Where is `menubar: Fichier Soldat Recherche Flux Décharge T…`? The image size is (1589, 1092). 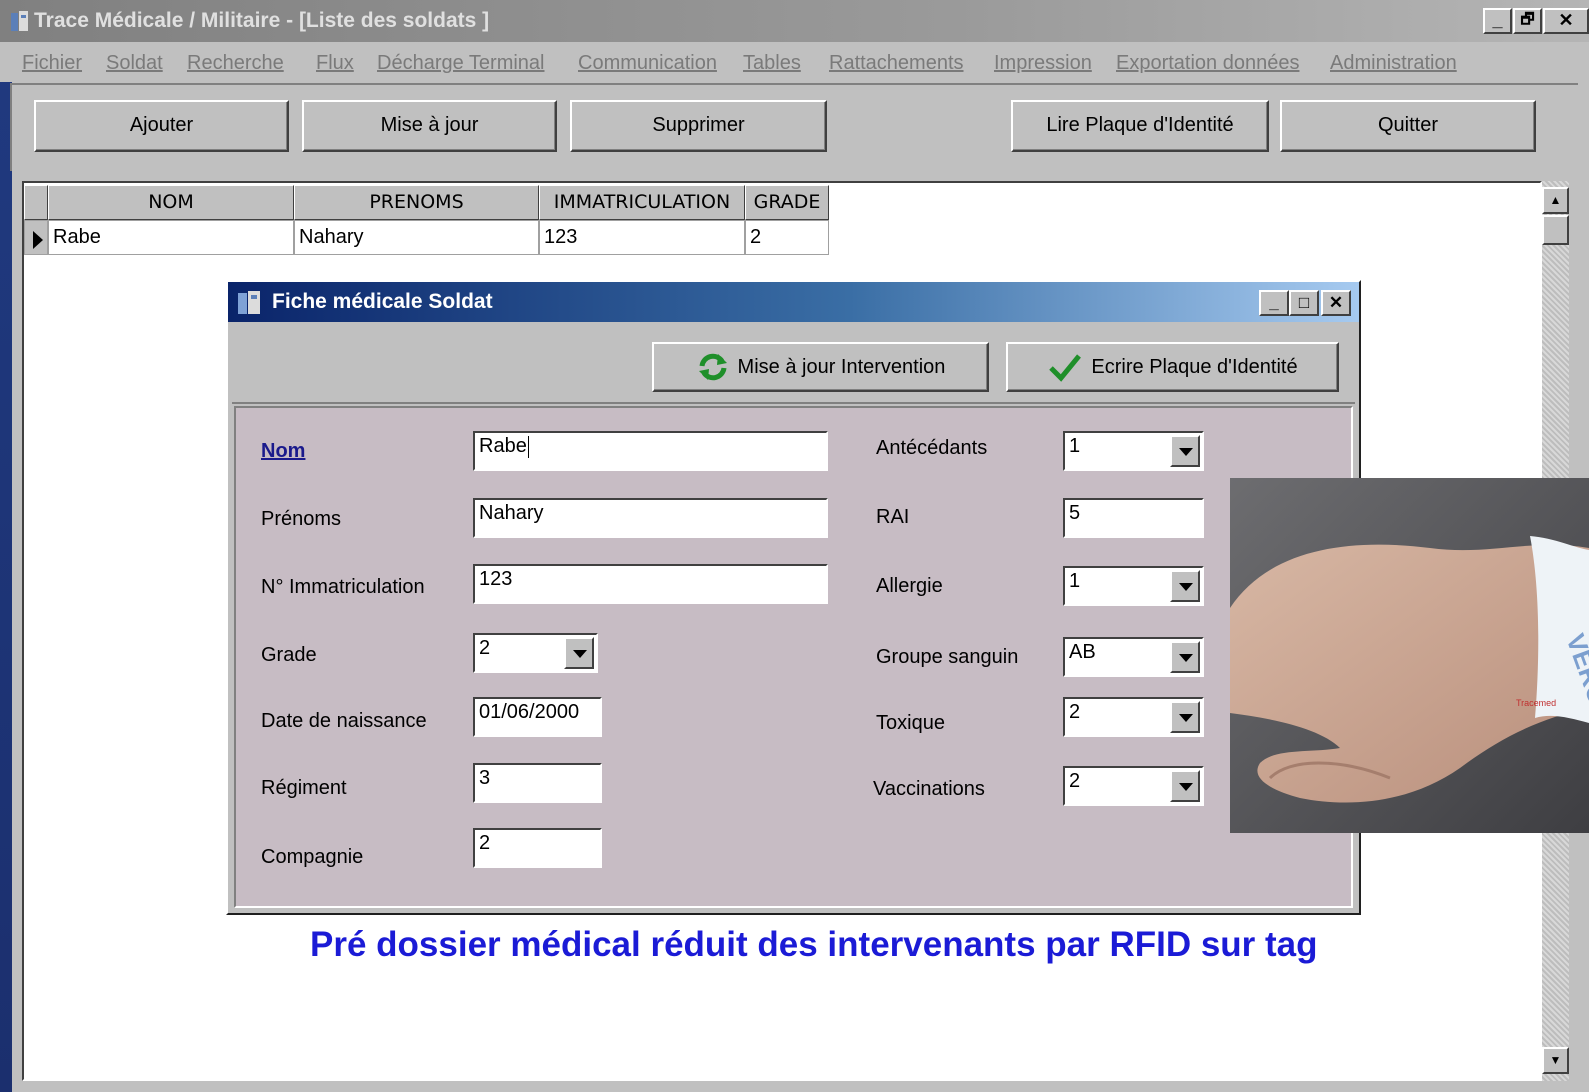
menubar: Fichier Soldat Recherche Flux Décharge T… is located at coordinates (794, 62).